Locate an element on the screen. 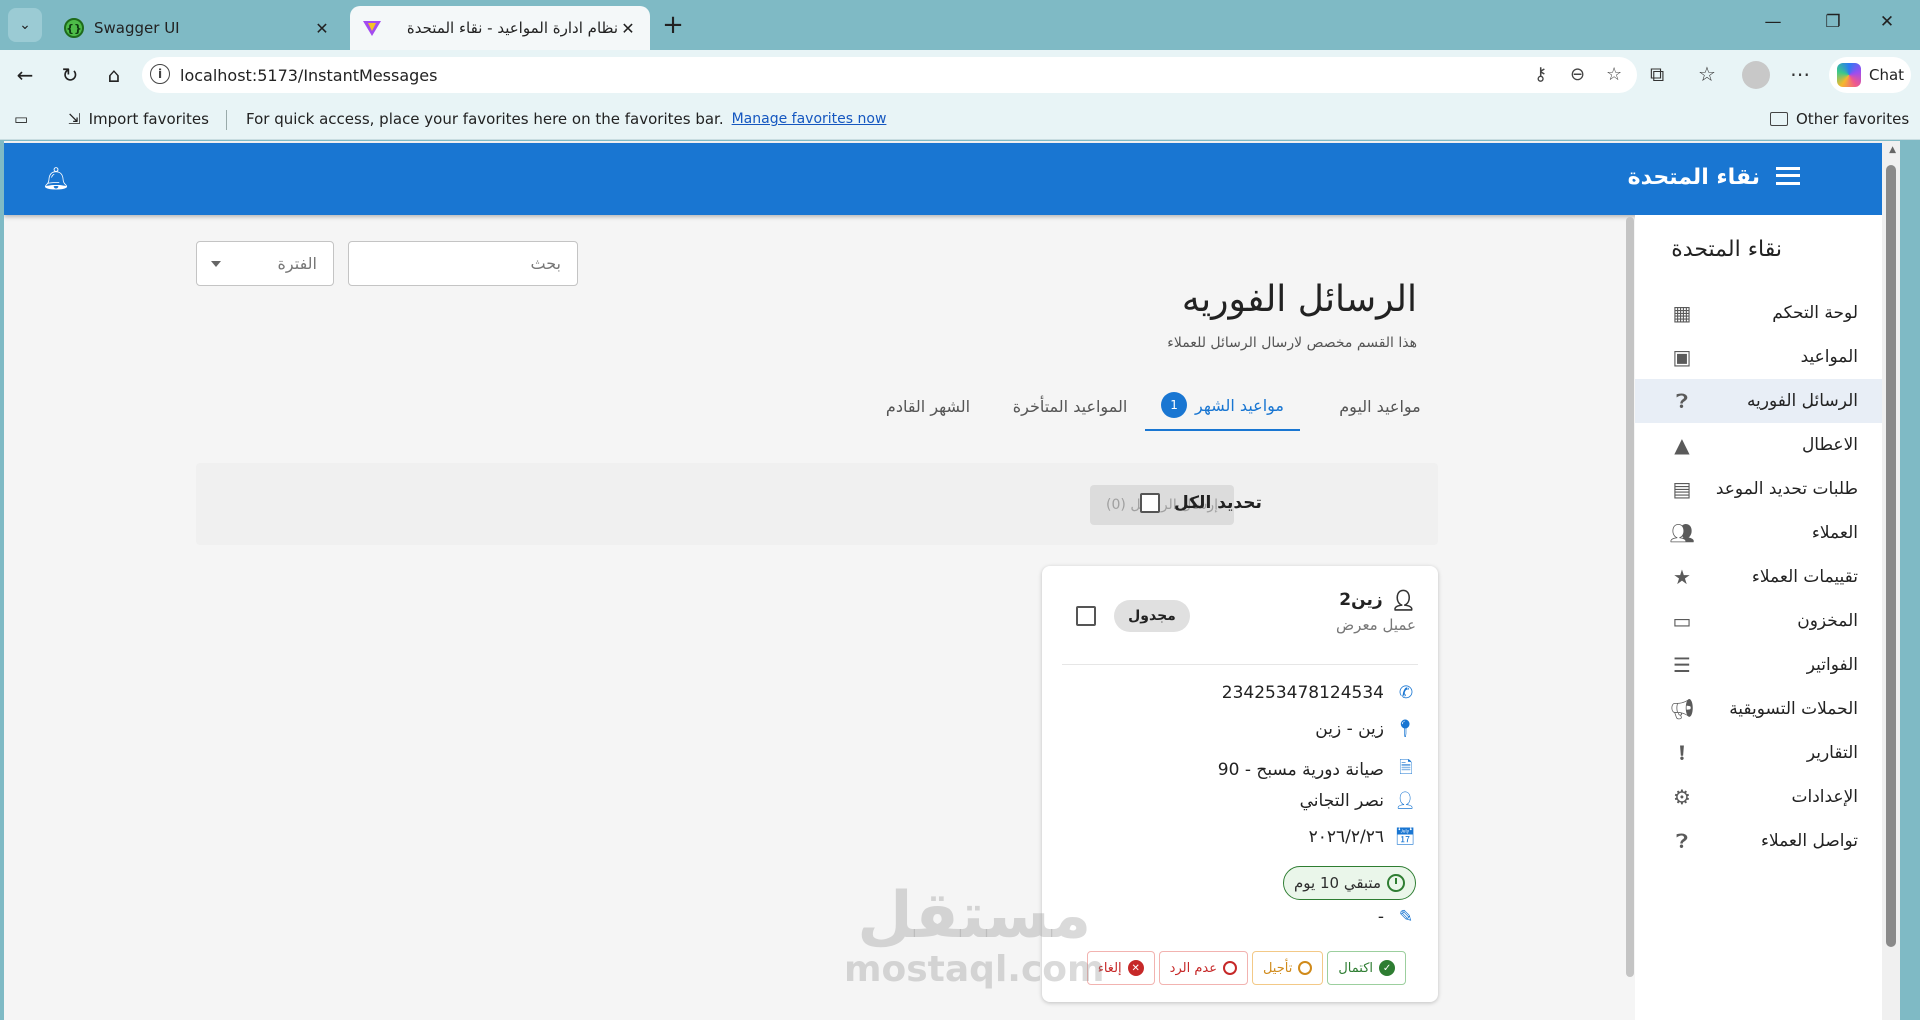 The image size is (1920, 1020). sidebar-item-appointments: المواعيد ▣ is located at coordinates (1758, 357).